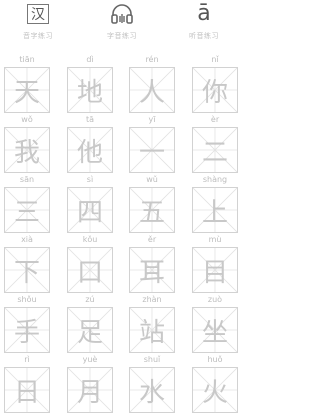 This screenshot has height=414, width=320. I want to click on character-row: sān 三 sì 四 wǔ 五 shàng 上, so click(122, 204).